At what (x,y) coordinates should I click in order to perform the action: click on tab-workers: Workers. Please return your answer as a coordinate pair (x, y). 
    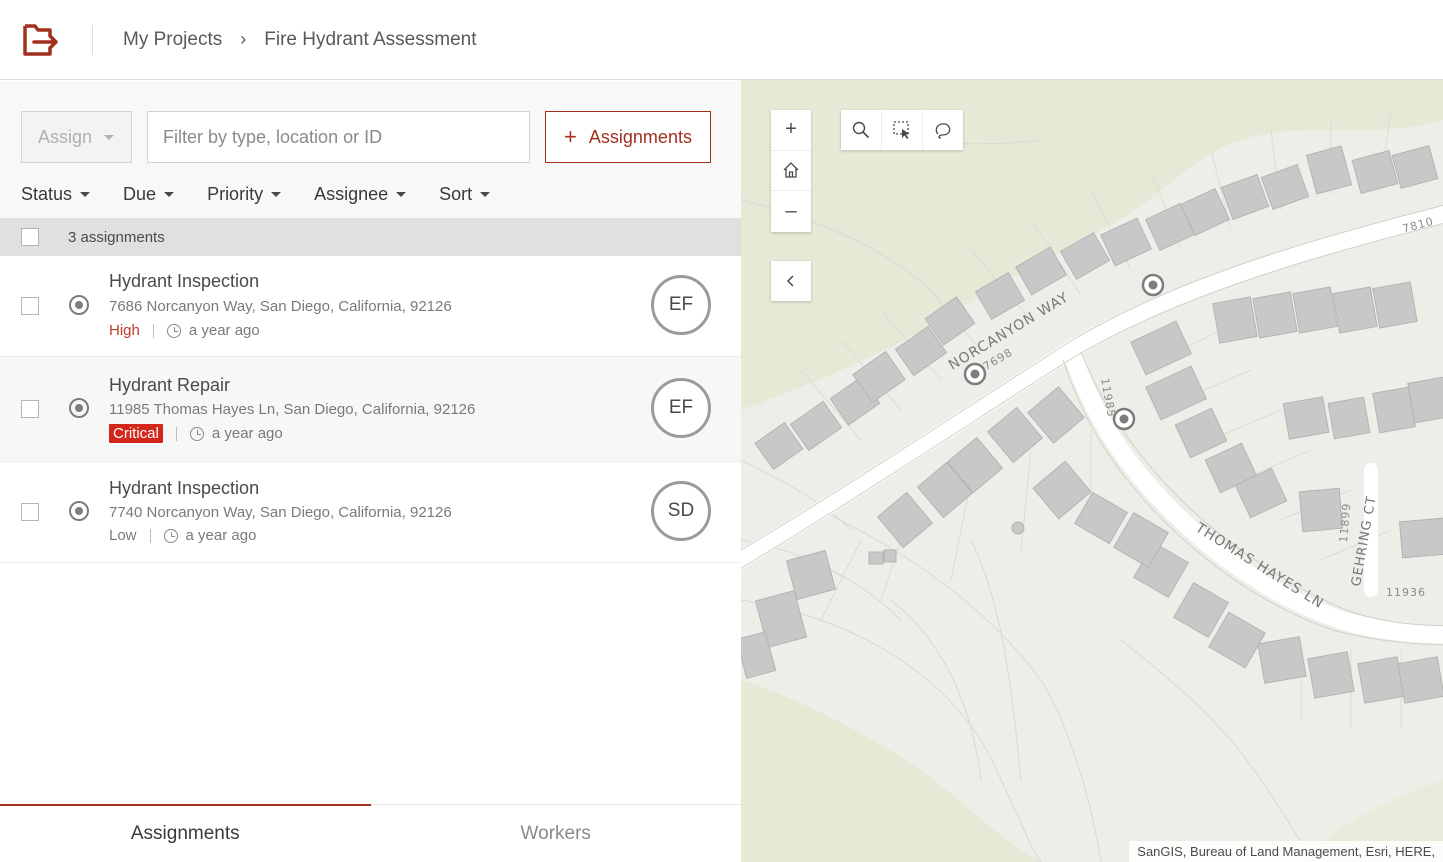
    Looking at the image, I should click on (556, 833).